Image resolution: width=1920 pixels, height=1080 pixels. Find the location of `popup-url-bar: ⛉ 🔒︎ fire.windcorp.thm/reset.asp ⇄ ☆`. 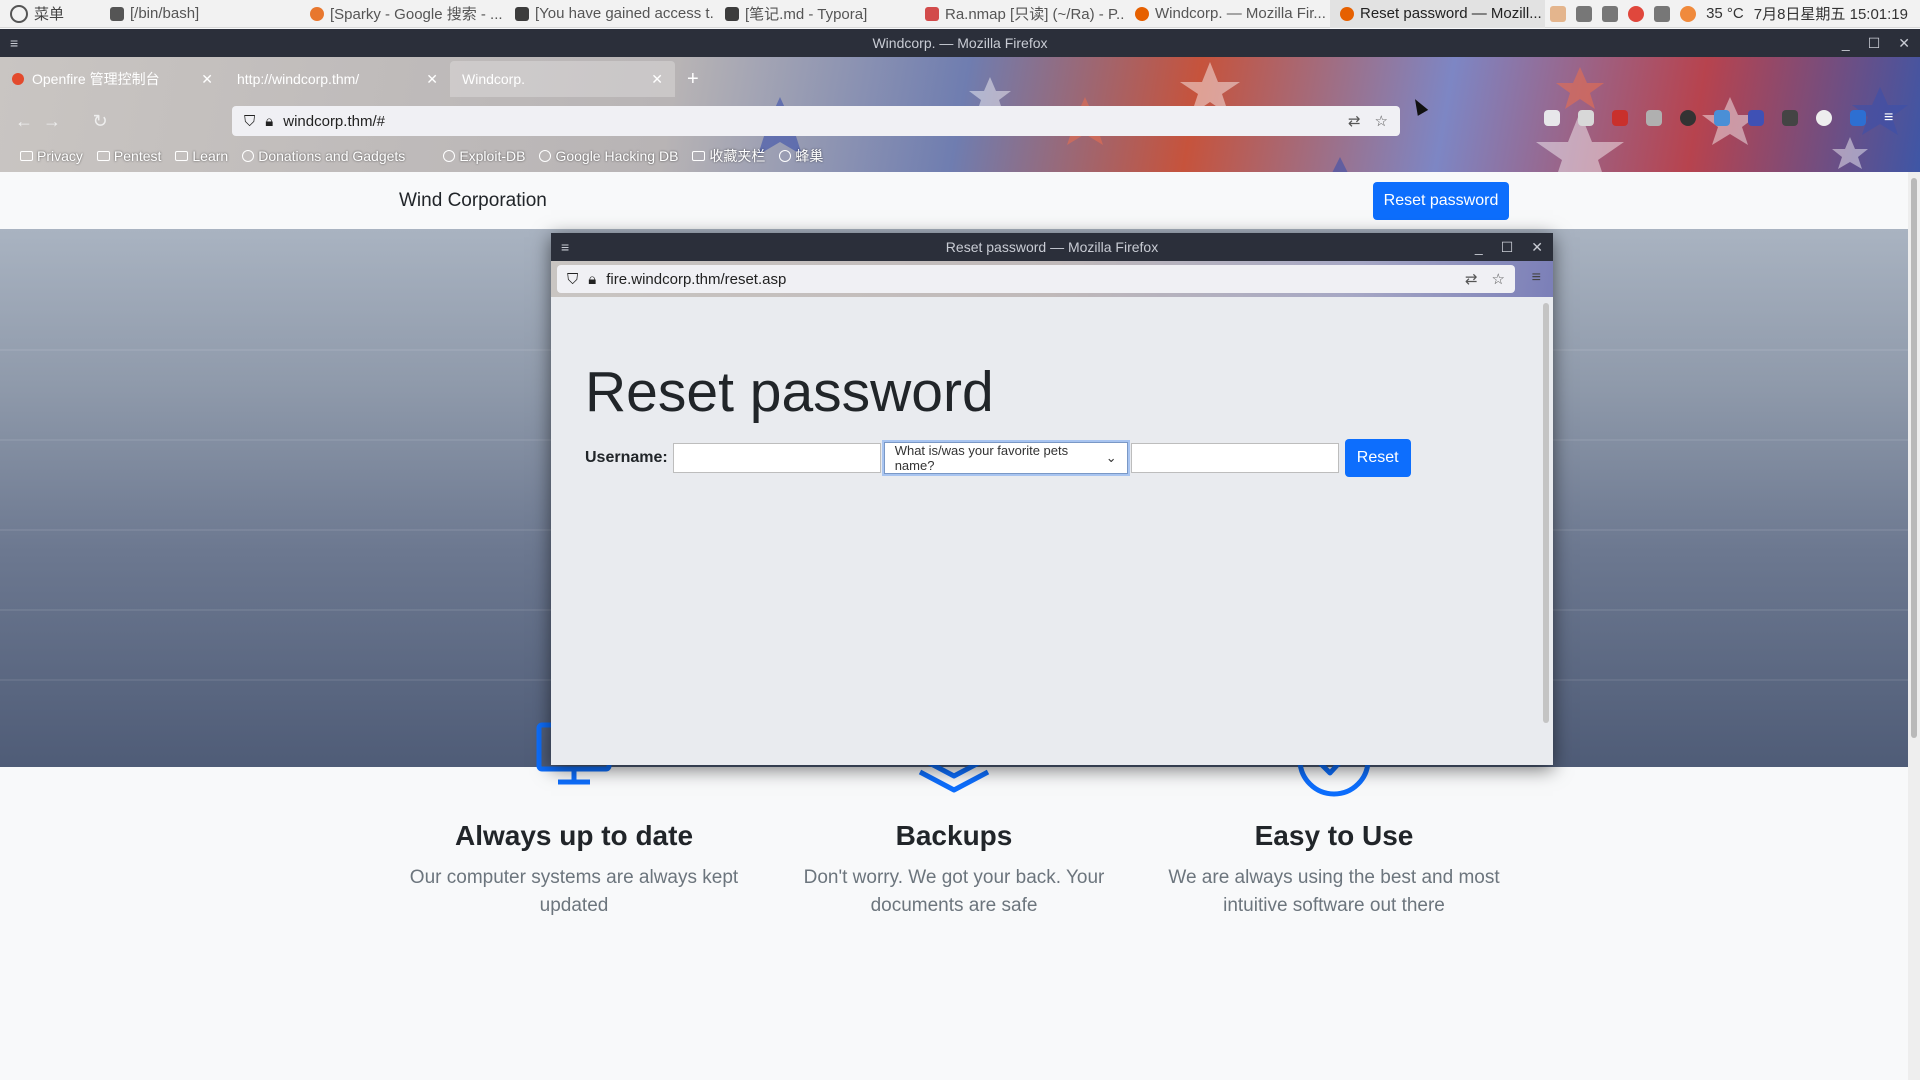

popup-url-bar: ⛉ 🔒︎ fire.windcorp.thm/reset.asp ⇄ ☆ is located at coordinates (1036, 279).